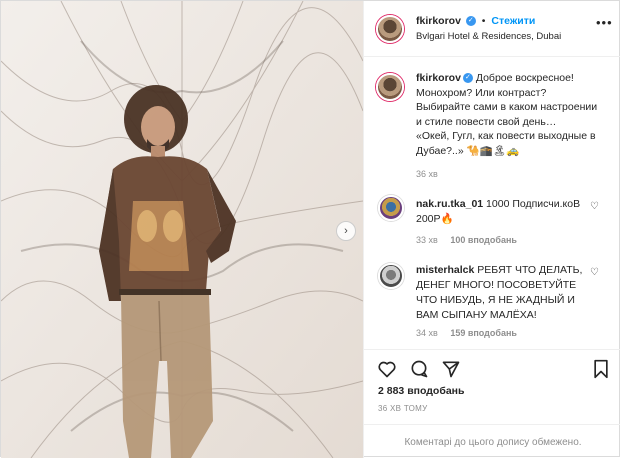  I want to click on post-location: Bvlgari Hotel & Residences, Dubai, so click(488, 36).